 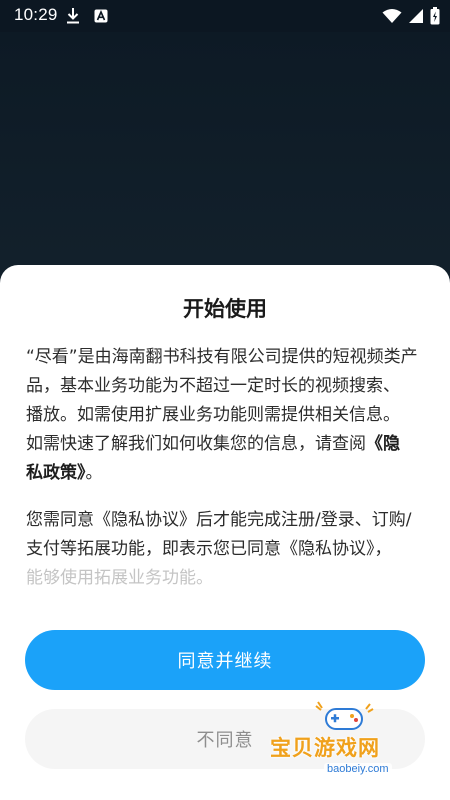 I want to click on agreement-line-3: 能够使用拓展业务功能。, so click(x=119, y=578).